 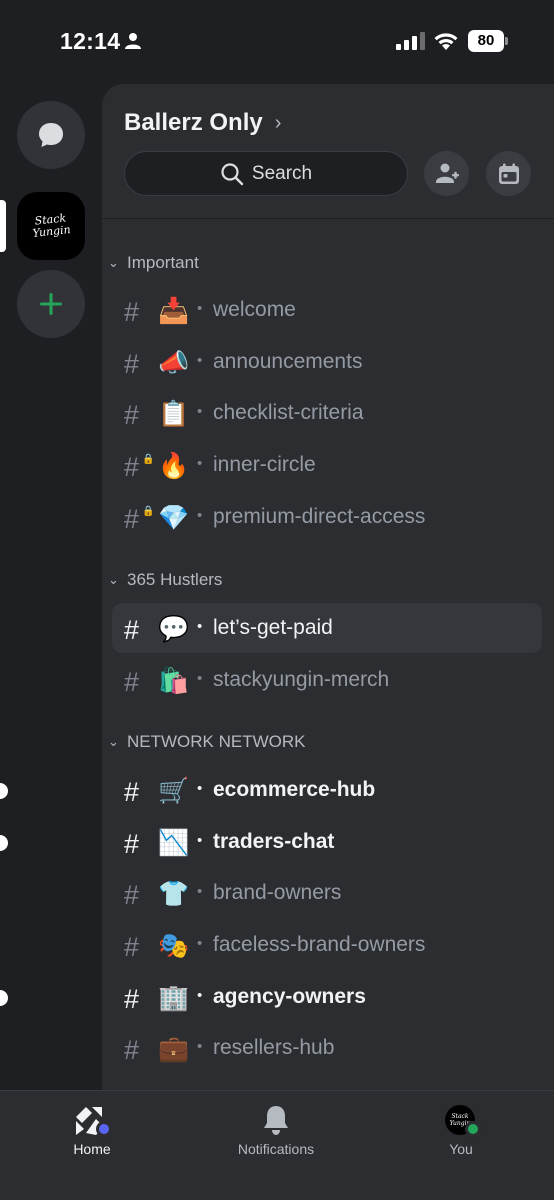 I want to click on category-important: ⌄ Important, so click(x=153, y=263).